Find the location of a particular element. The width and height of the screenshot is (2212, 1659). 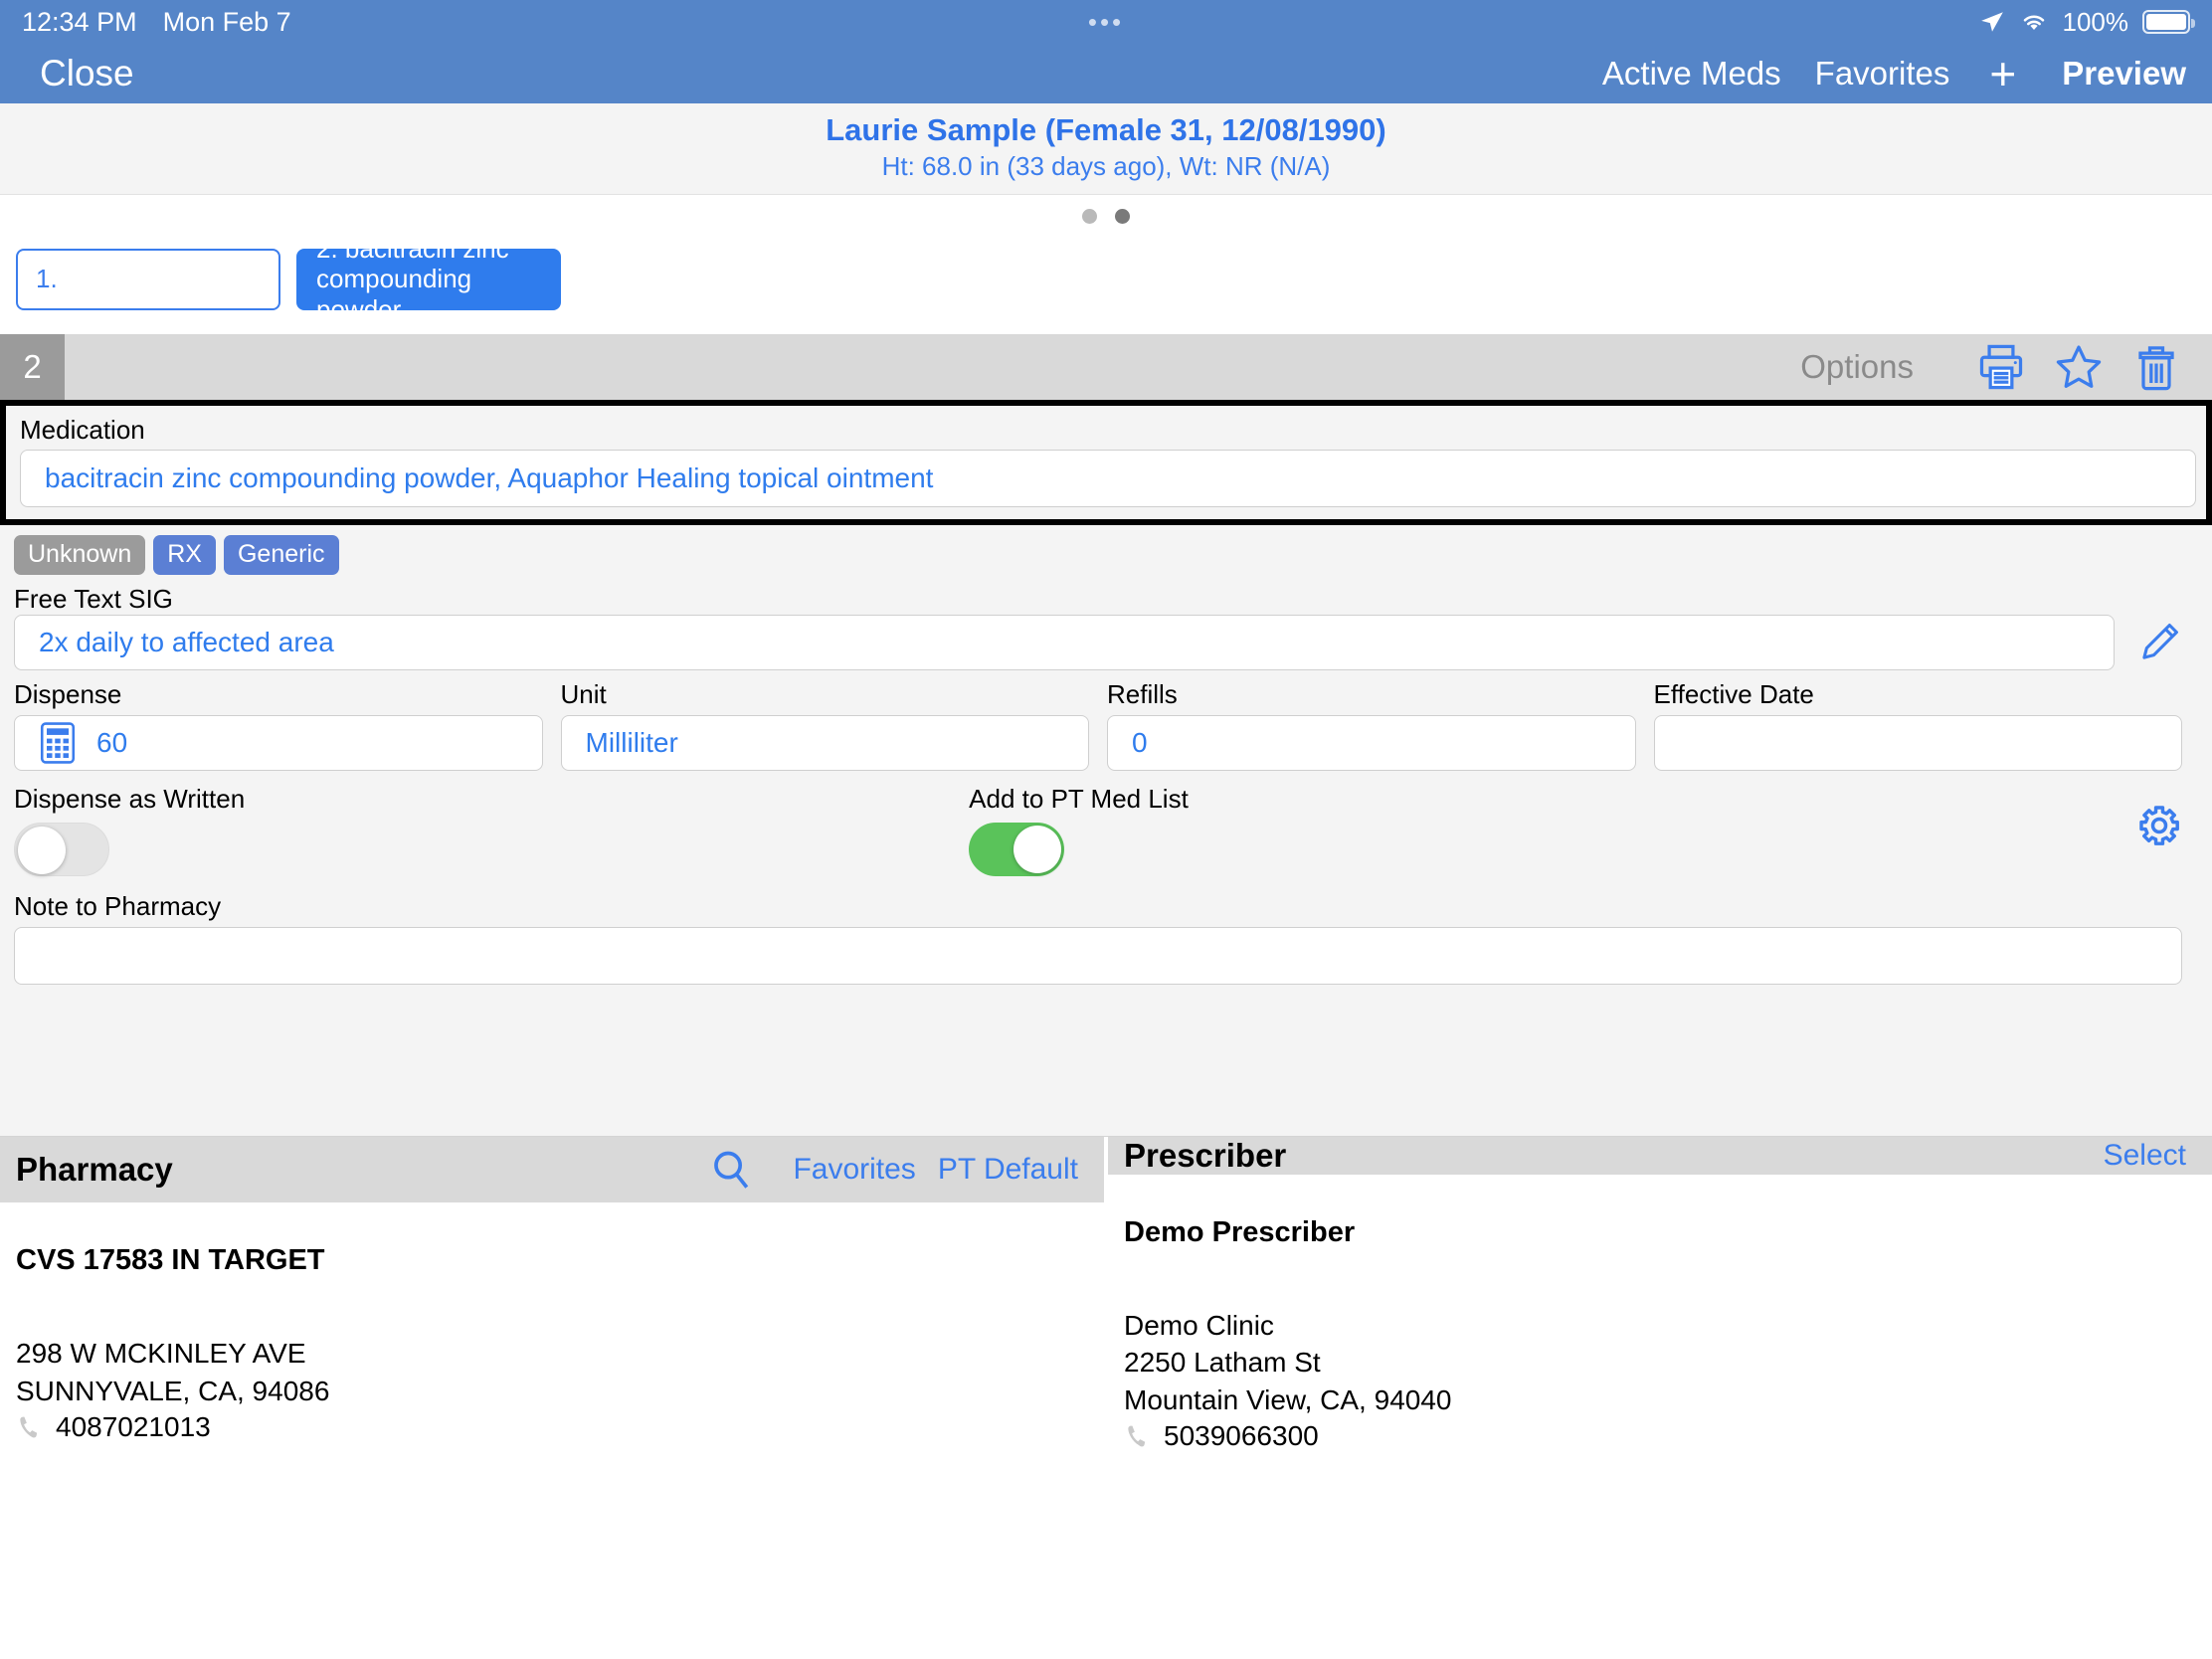

unit-value: Milliliter is located at coordinates (631, 742).